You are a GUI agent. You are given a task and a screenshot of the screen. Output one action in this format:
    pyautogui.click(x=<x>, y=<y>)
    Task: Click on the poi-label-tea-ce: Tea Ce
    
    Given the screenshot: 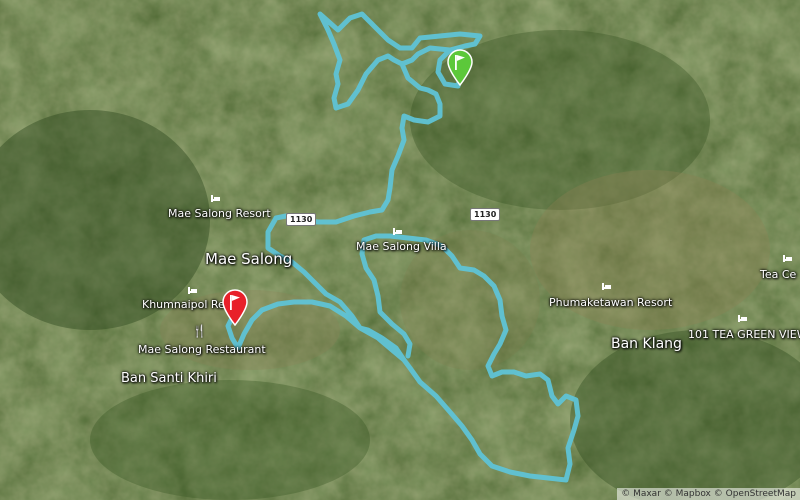 What is the action you would take?
    pyautogui.click(x=778, y=274)
    